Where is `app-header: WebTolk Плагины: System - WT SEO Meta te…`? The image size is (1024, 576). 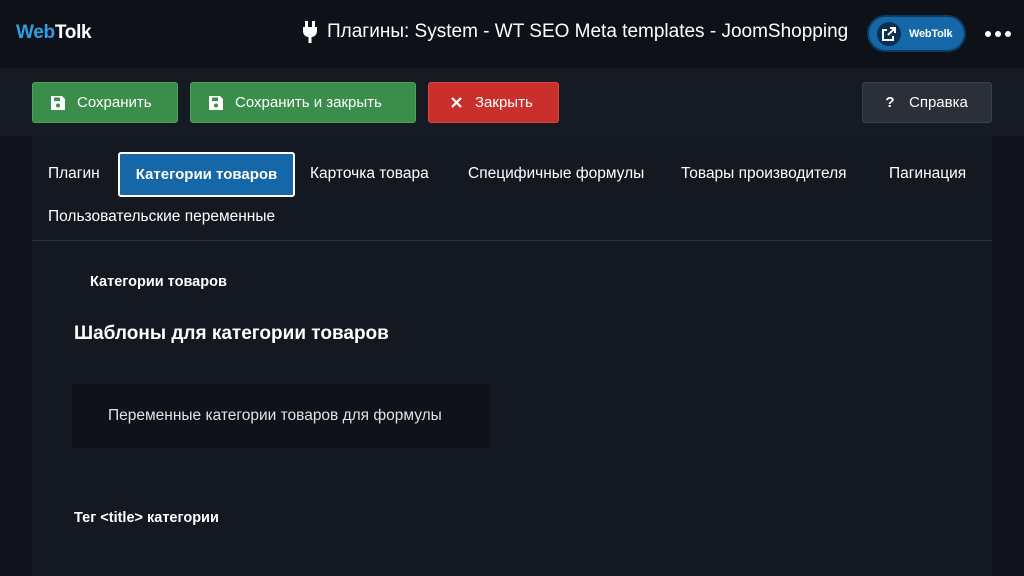
app-header: WebTolk Плагины: System - WT SEO Meta te… is located at coordinates (512, 34).